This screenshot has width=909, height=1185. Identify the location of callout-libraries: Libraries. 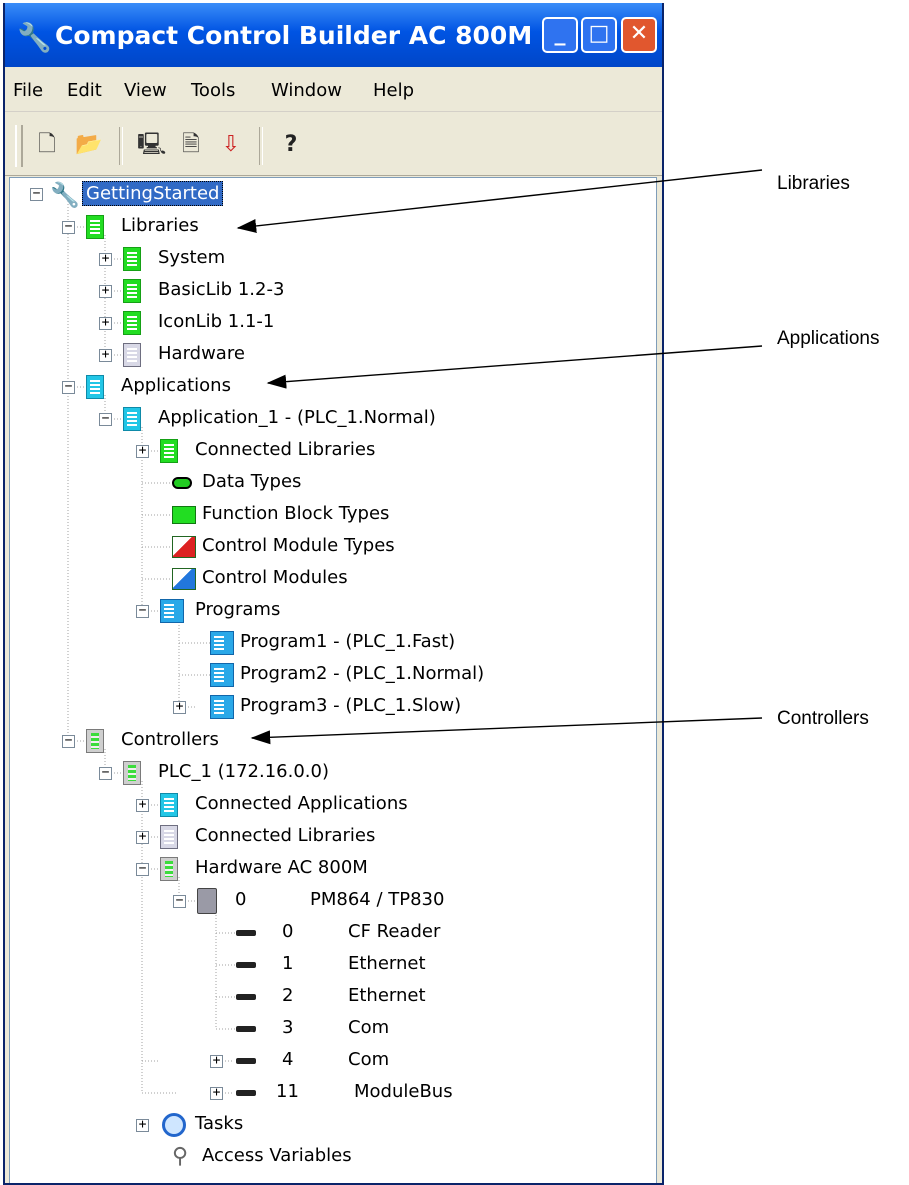
(813, 183).